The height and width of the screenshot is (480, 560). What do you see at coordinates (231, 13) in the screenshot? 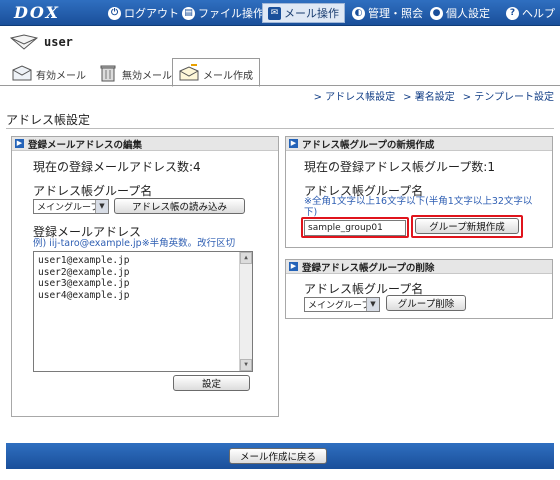
I see `nav-file-label: ファイル操作` at bounding box center [231, 13].